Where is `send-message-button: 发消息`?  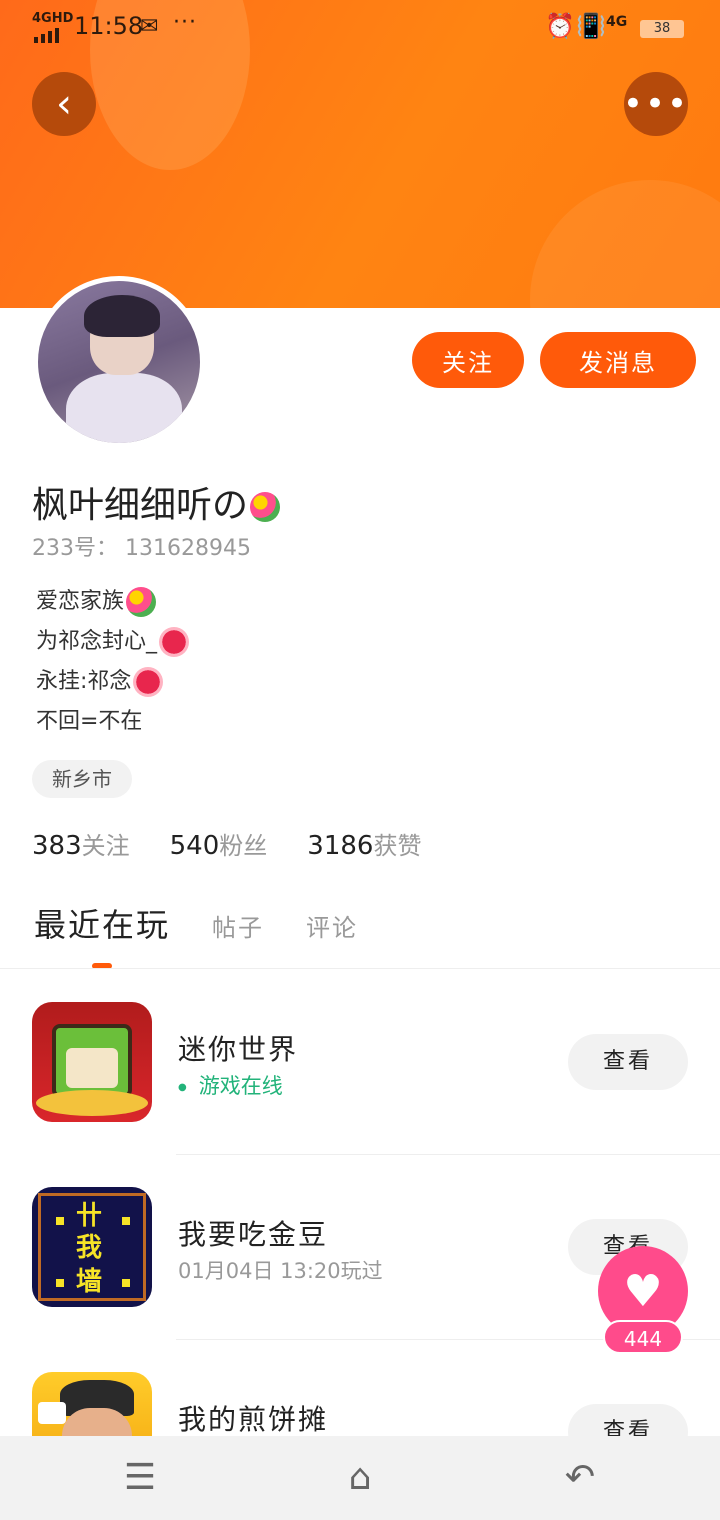 send-message-button: 发消息 is located at coordinates (618, 360).